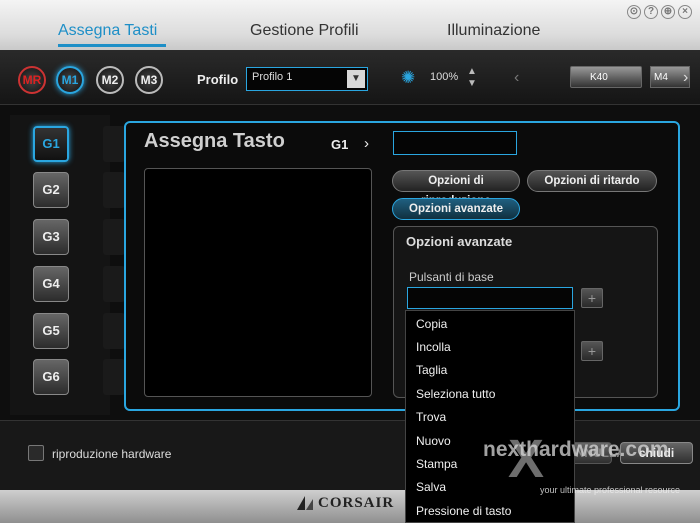 The width and height of the screenshot is (700, 523). Describe the element at coordinates (272, 77) in the screenshot. I see `profile-value: Profilo 1` at that location.